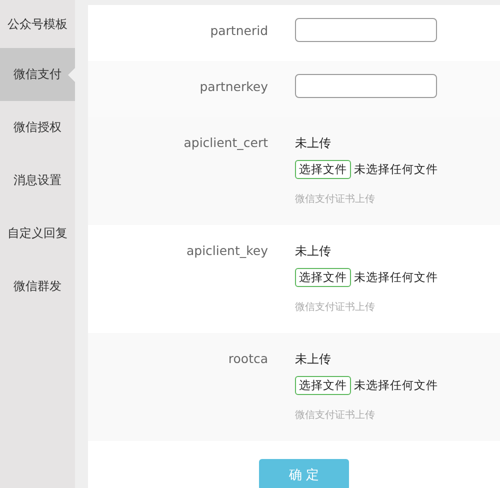 The image size is (500, 488). Describe the element at coordinates (225, 143) in the screenshot. I see `field-label: apiclient_cert` at that location.